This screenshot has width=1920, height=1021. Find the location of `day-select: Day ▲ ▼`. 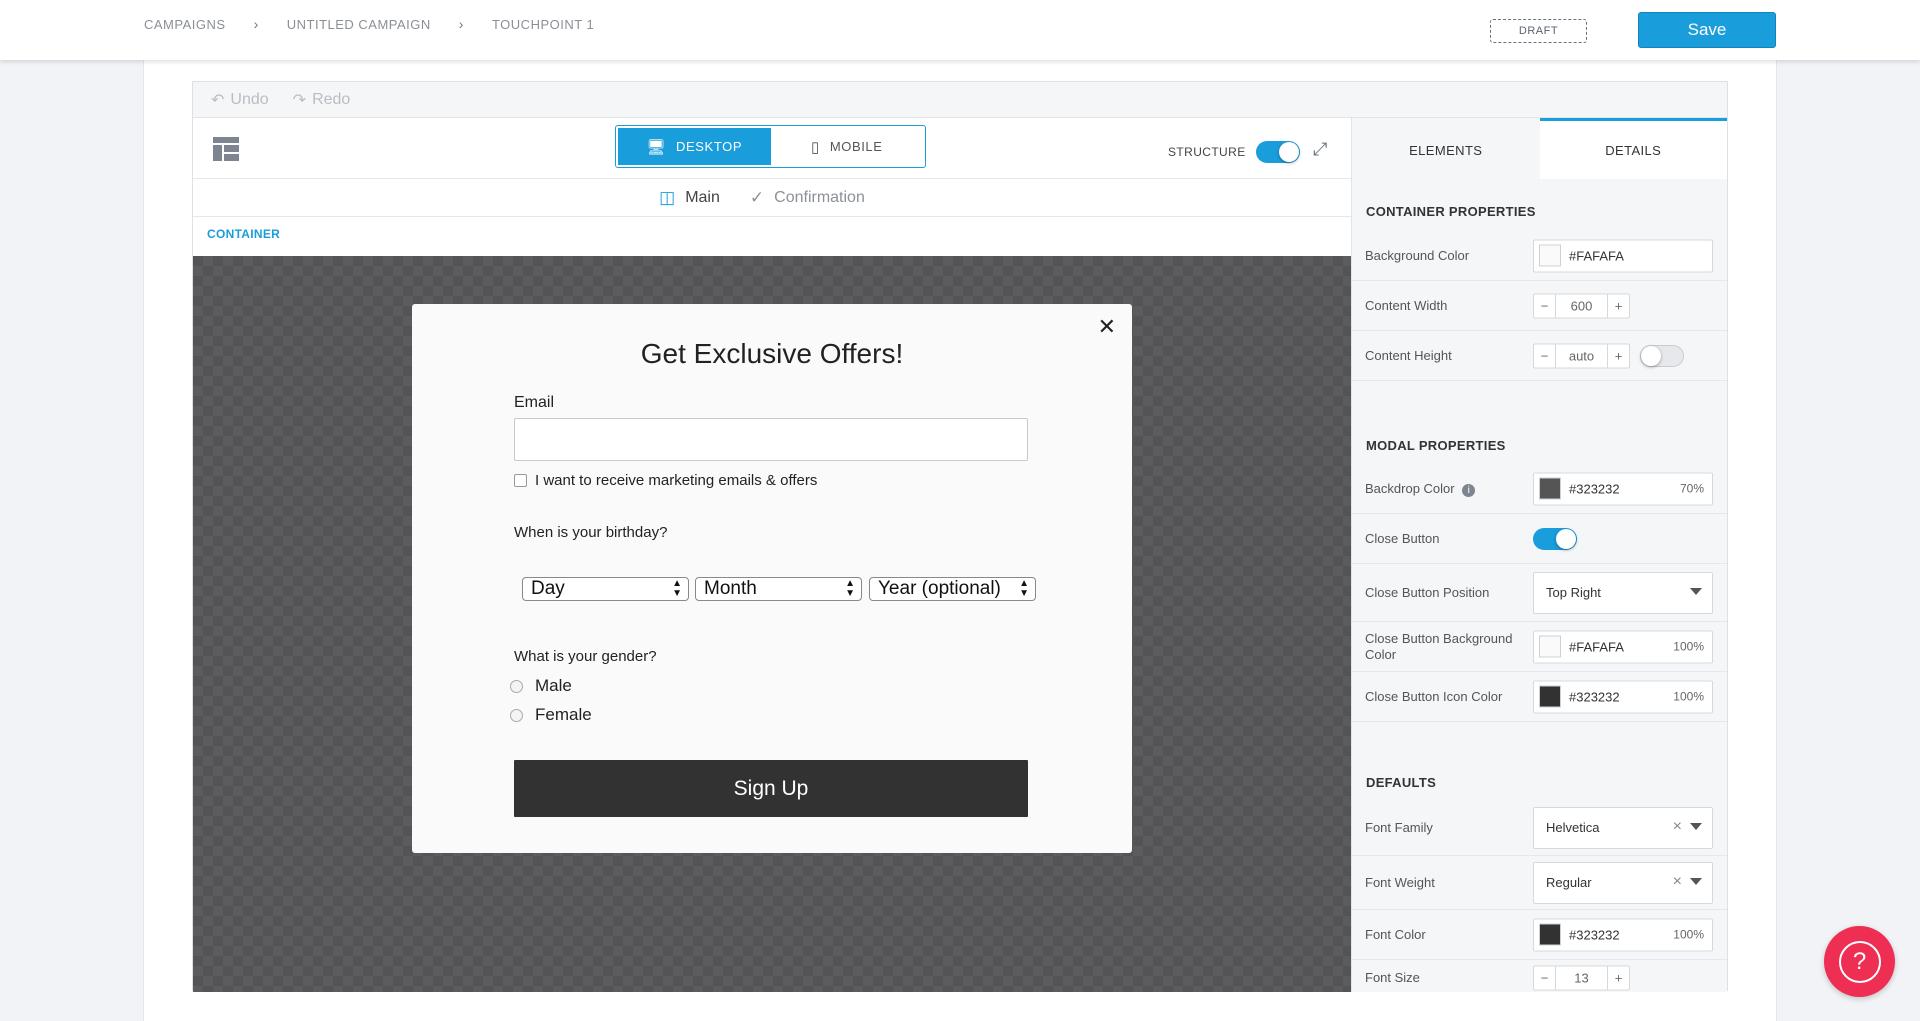

day-select: Day ▲ ▼ is located at coordinates (605, 589).